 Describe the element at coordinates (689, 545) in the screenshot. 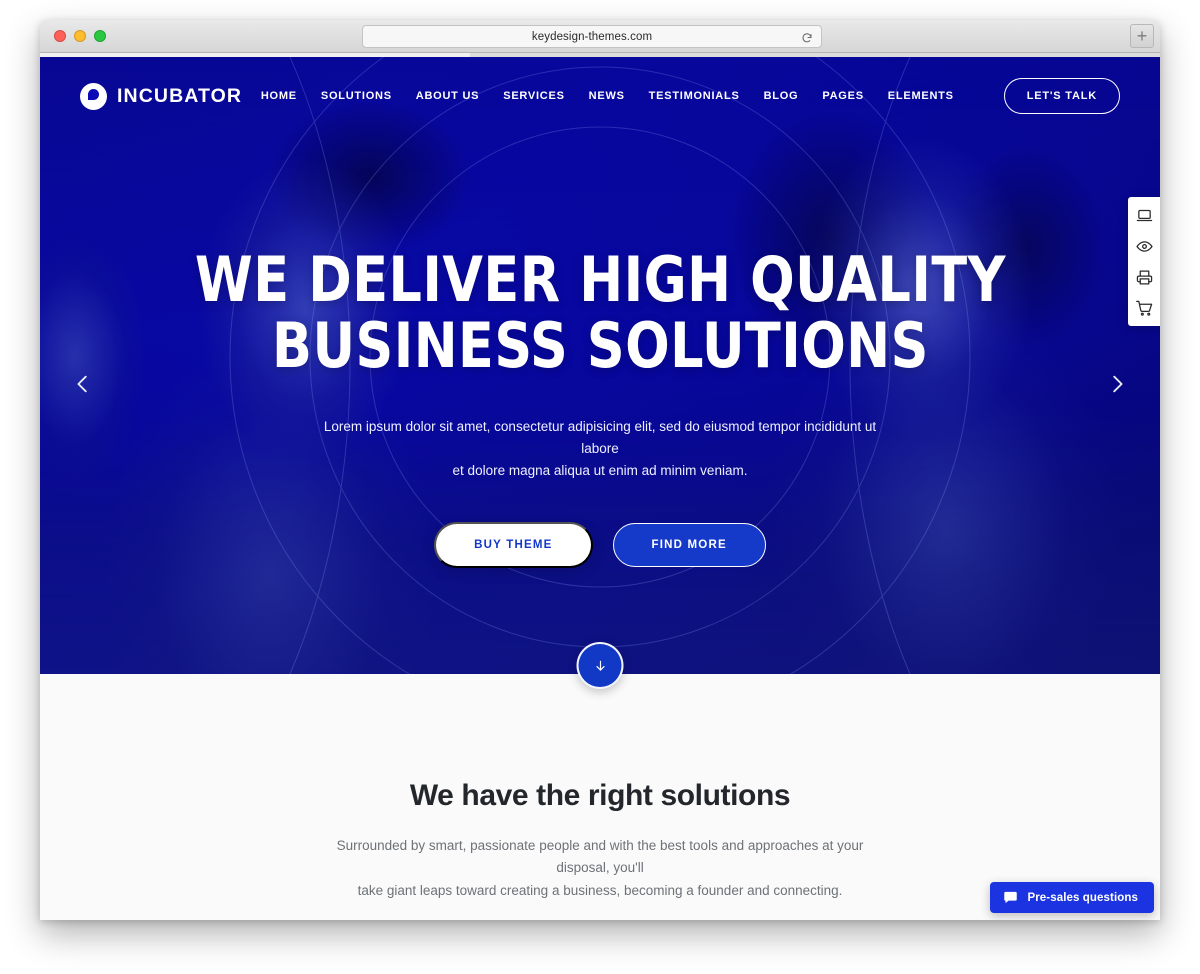

I see `find-more-button: FIND MORE` at that location.